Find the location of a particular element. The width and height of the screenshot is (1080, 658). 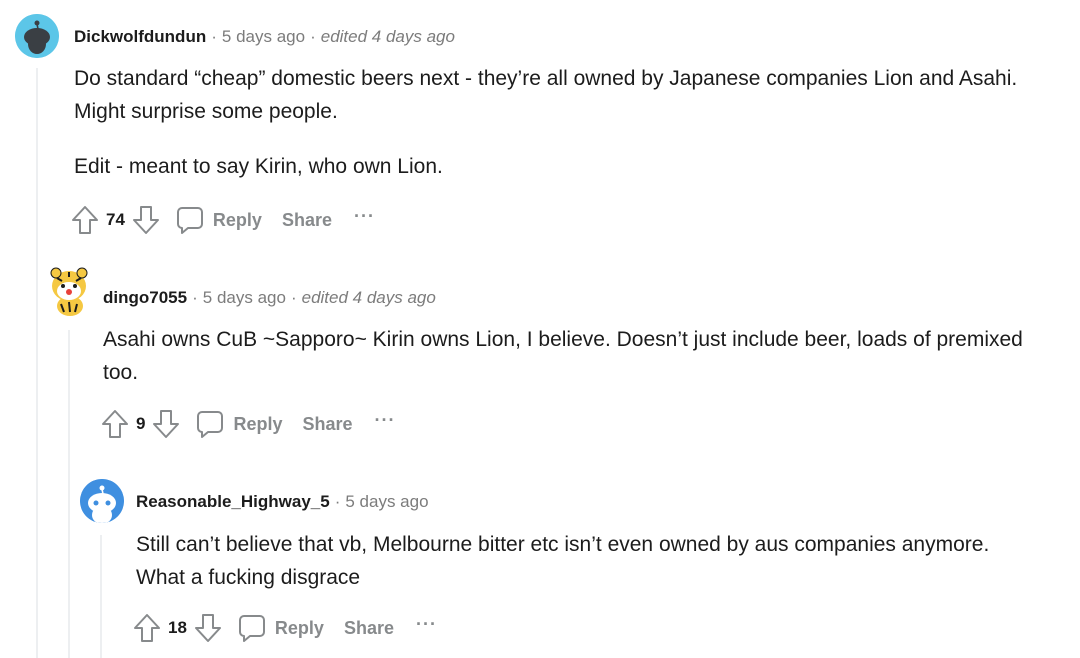

comment-actions: 18 Reply Share ··· is located at coordinates (284, 628).